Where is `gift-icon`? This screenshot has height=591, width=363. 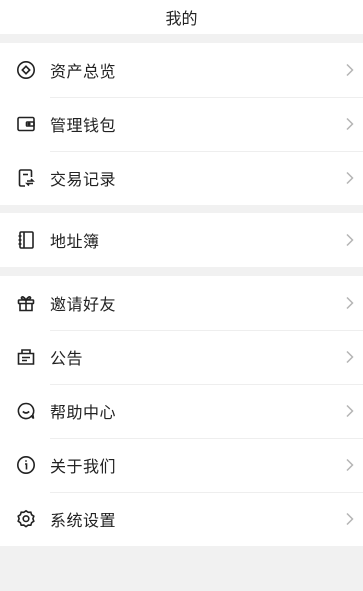 gift-icon is located at coordinates (26, 303).